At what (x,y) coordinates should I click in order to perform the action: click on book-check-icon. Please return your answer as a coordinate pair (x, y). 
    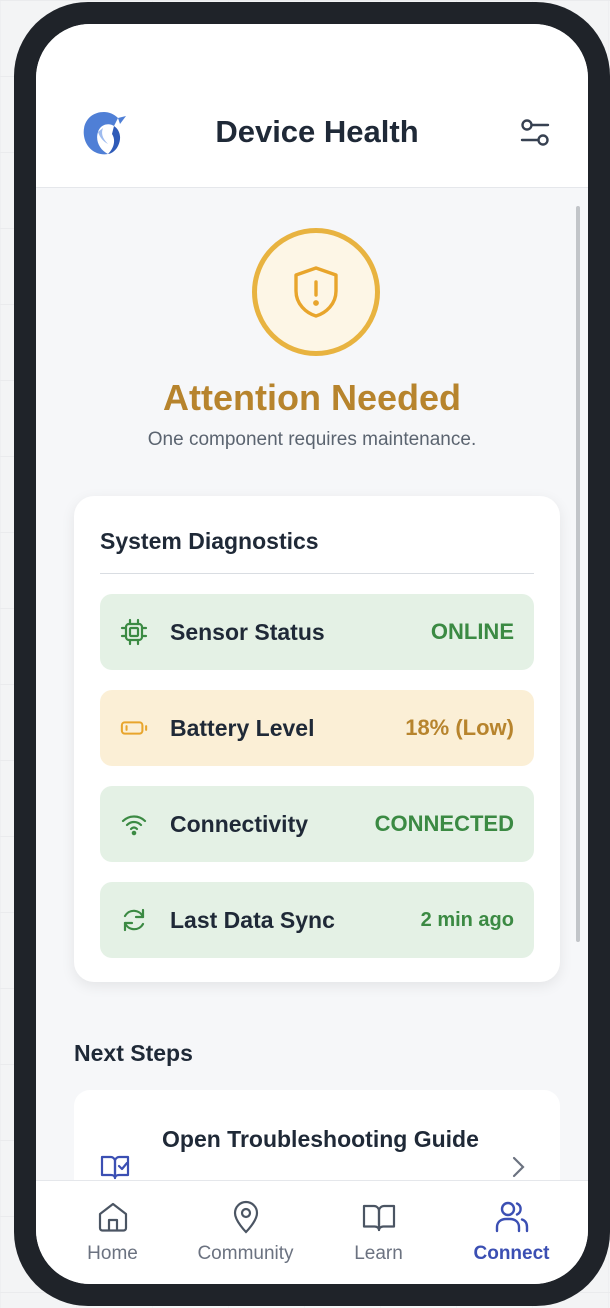
    Looking at the image, I should click on (115, 1167).